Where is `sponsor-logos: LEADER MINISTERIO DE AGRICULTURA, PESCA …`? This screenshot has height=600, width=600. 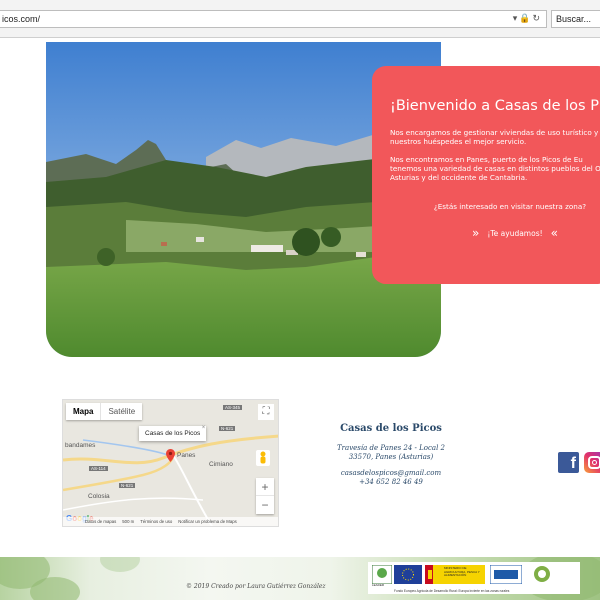
sponsor-logos: LEADER MINISTERIO DE AGRICULTURA, PESCA … is located at coordinates (474, 578).